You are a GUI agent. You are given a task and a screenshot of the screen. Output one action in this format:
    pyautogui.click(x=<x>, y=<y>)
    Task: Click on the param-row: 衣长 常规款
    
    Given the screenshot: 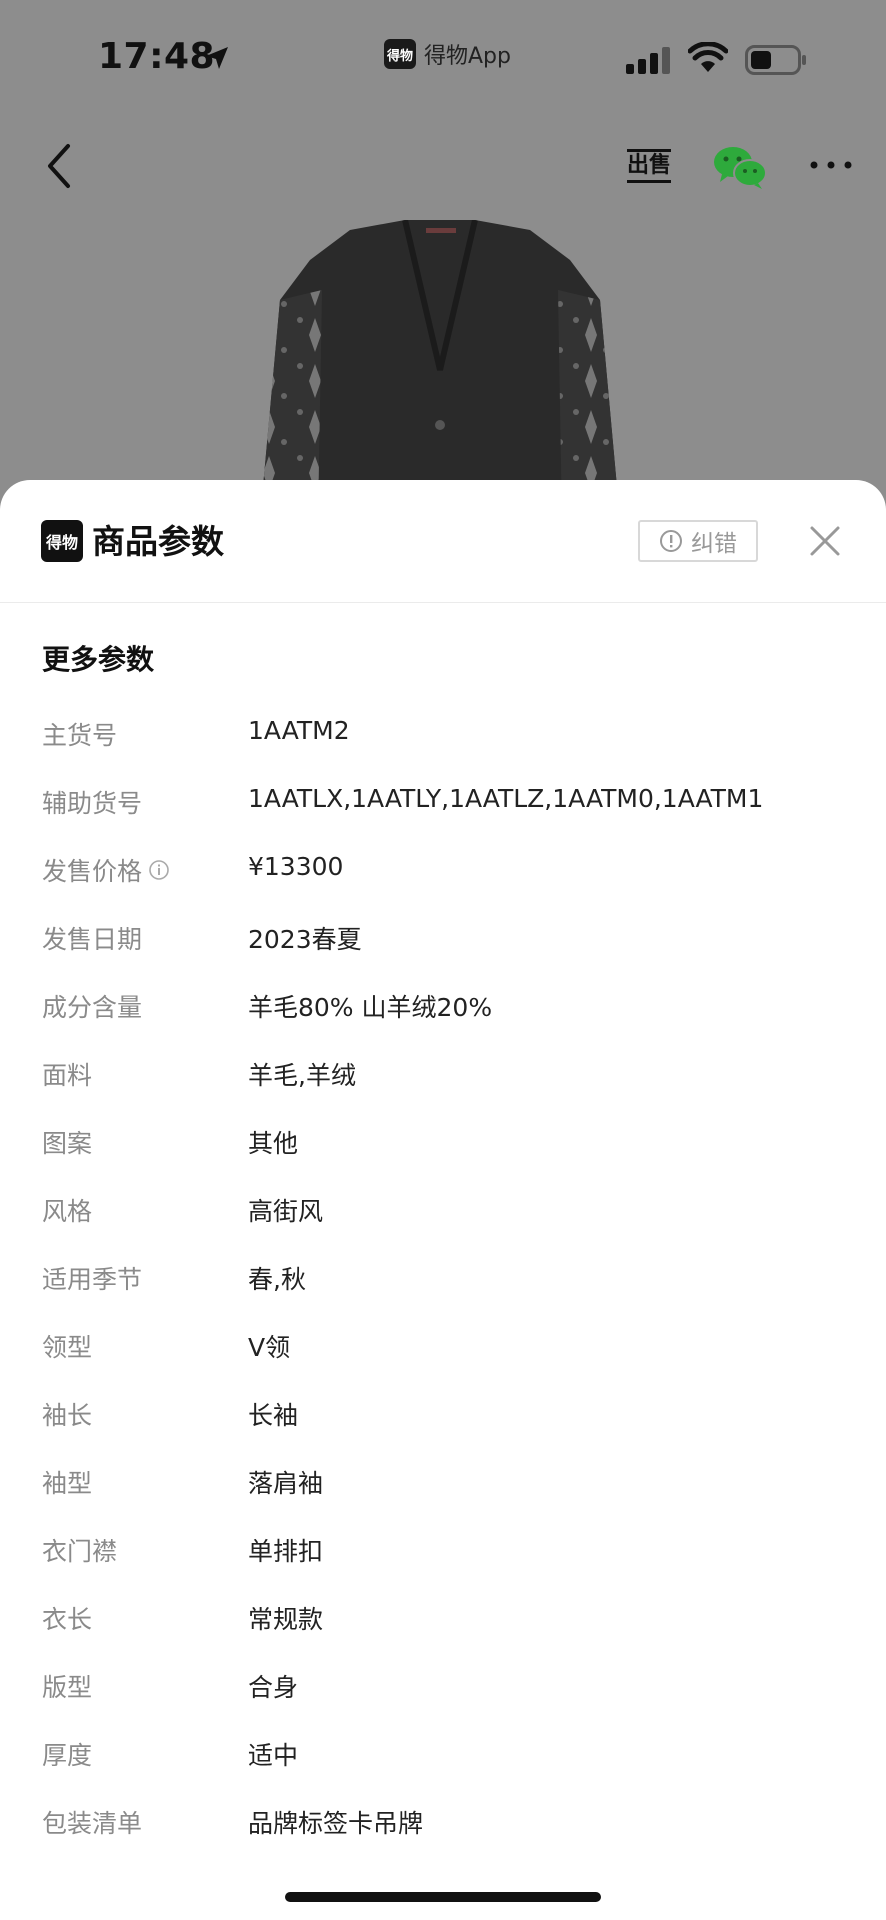 What is the action you would take?
    pyautogui.click(x=443, y=1626)
    